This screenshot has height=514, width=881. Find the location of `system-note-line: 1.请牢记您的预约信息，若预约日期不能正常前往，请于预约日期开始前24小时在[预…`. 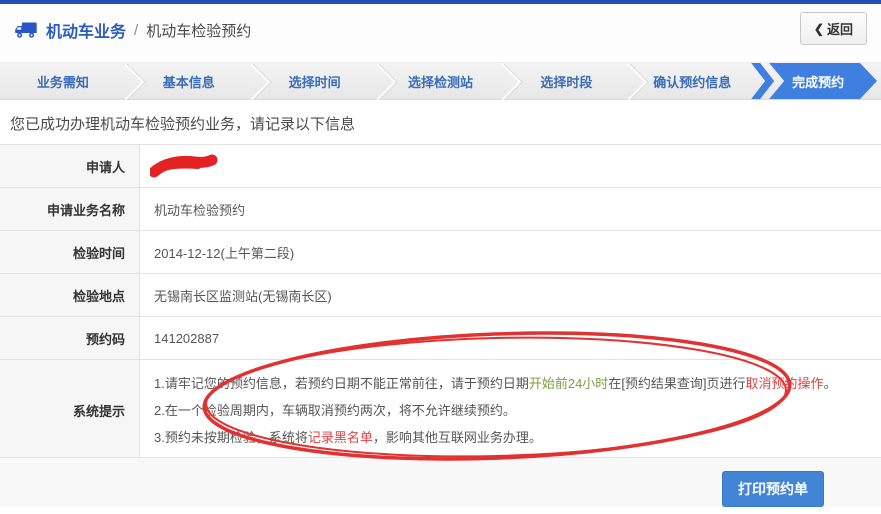

system-note-line: 1.请牢记您的预约信息，若预约日期不能正常前往，请于预约日期开始前24小时在[预… is located at coordinates (517, 383).